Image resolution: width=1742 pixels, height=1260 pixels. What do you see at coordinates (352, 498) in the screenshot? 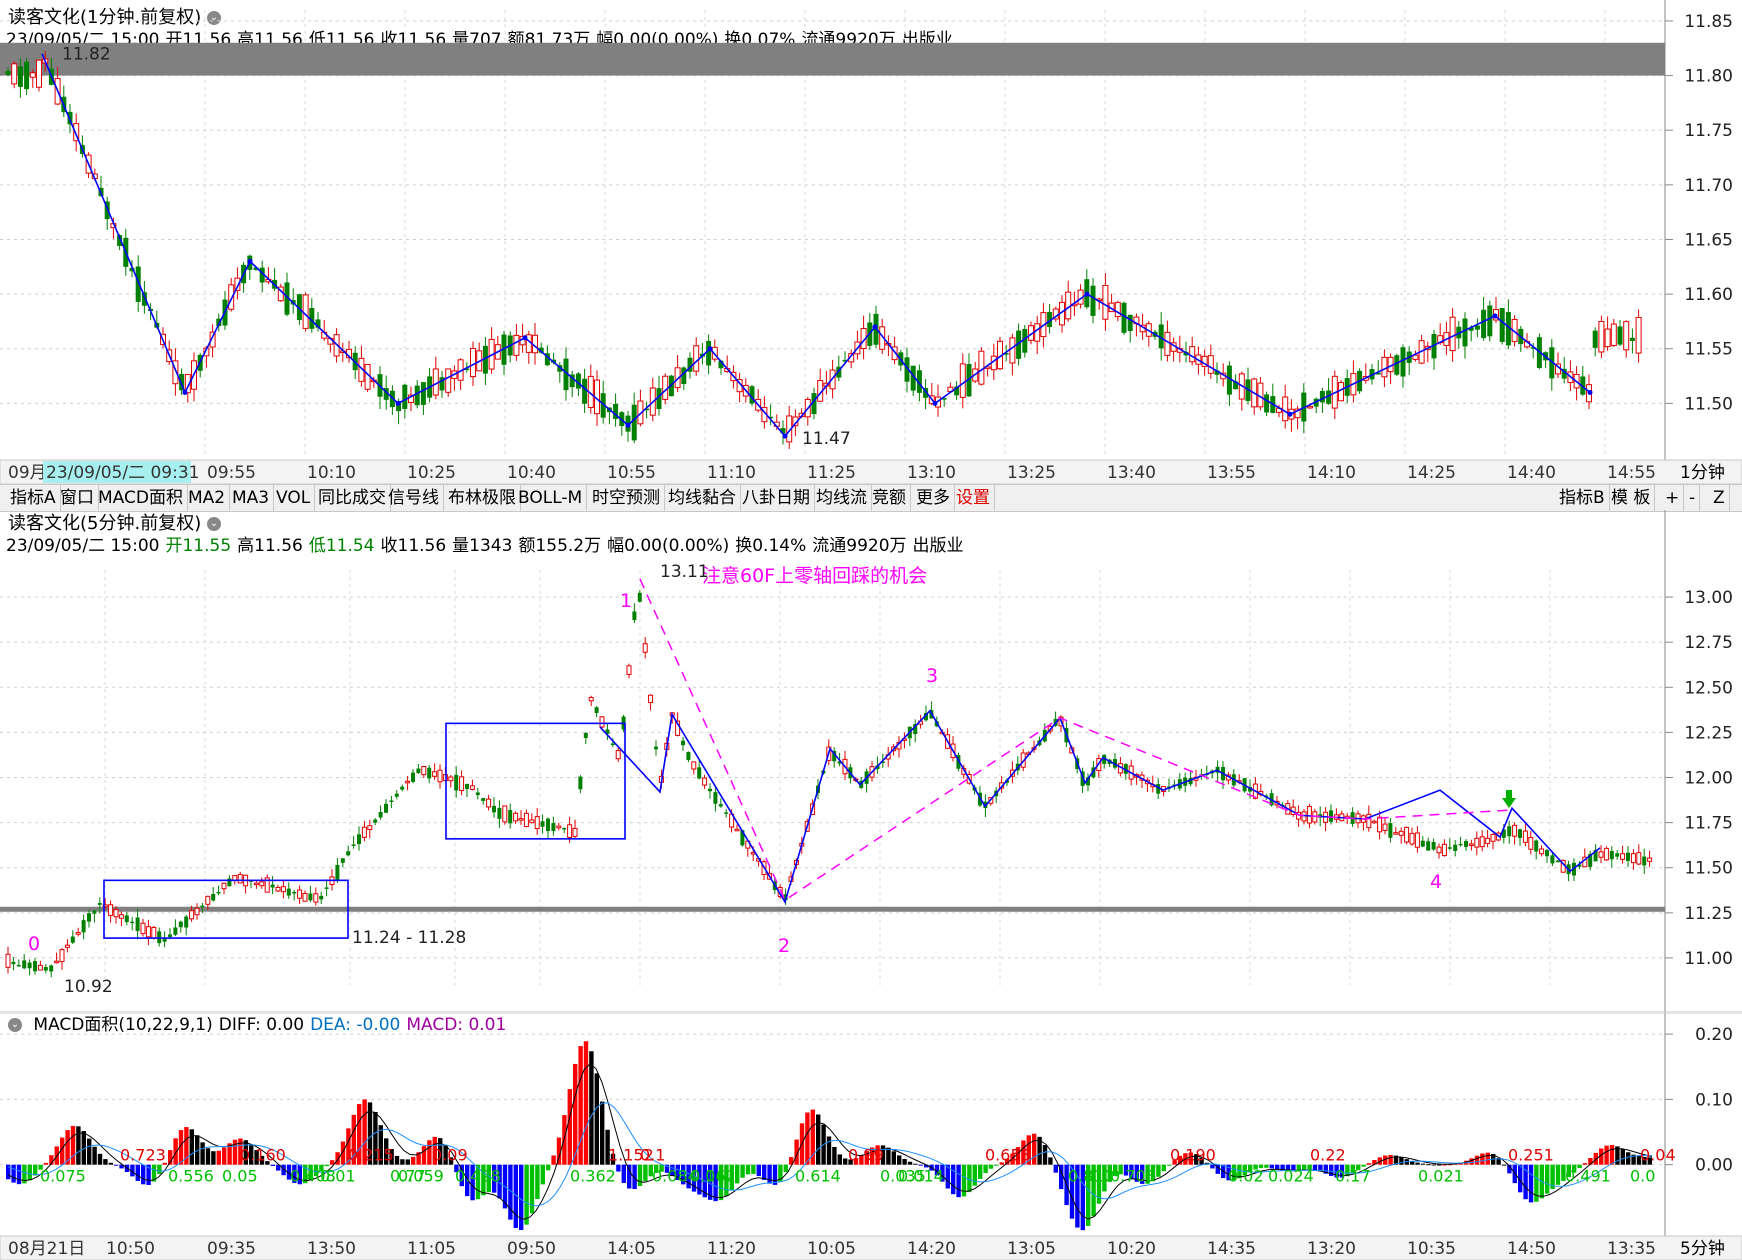
I see `toolbar-item-6: 同比成交` at bounding box center [352, 498].